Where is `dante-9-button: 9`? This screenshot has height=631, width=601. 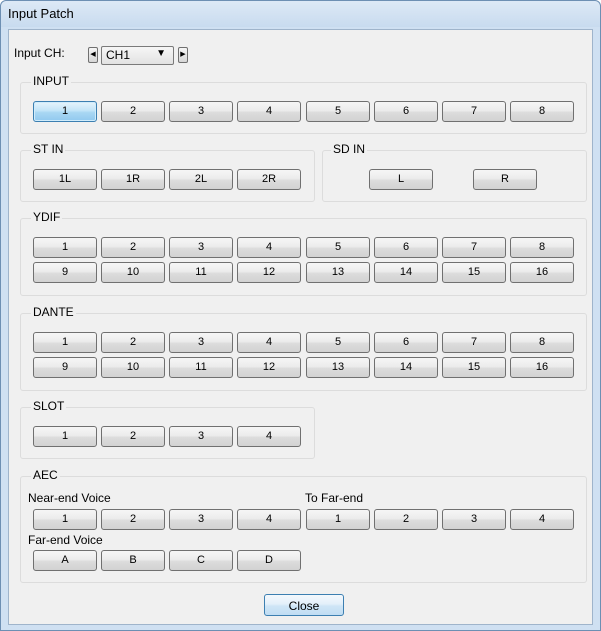 dante-9-button: 9 is located at coordinates (65, 367).